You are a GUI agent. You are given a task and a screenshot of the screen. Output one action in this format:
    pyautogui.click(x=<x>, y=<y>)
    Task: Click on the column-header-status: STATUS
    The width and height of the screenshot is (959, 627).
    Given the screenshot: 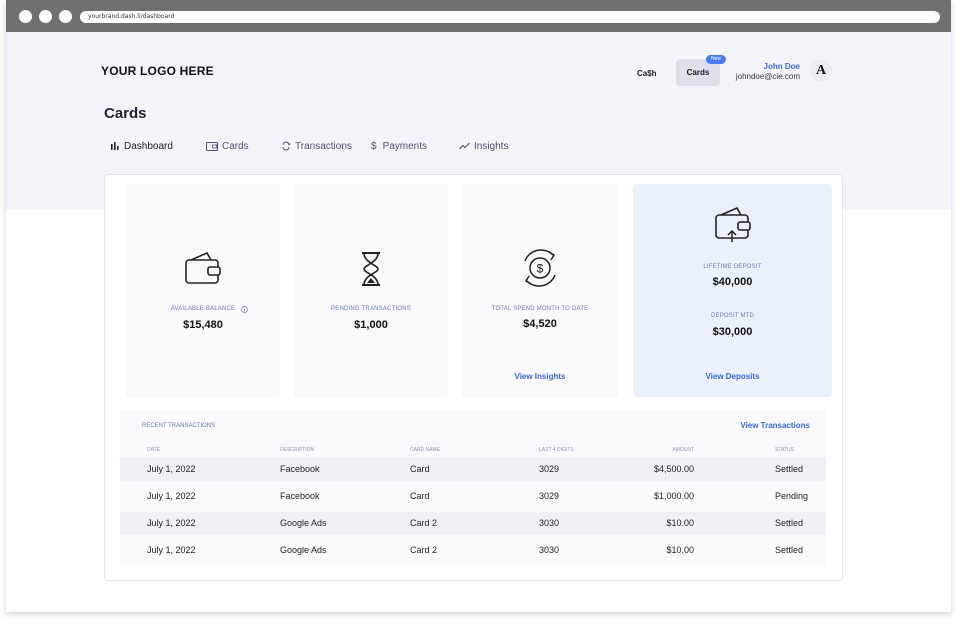 What is the action you would take?
    pyautogui.click(x=784, y=450)
    